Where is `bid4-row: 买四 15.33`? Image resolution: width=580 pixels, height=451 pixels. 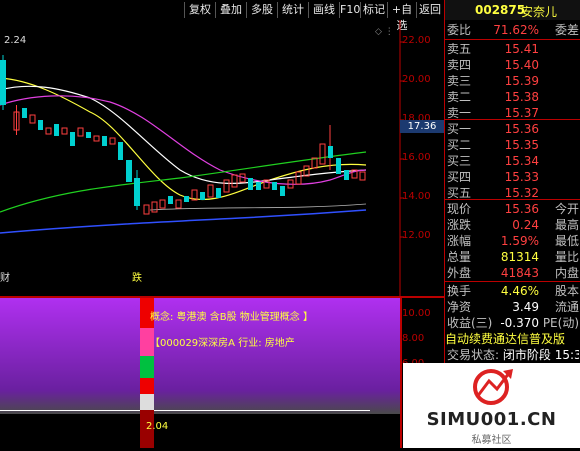 bid4-row: 买四 15.33 is located at coordinates (513, 177).